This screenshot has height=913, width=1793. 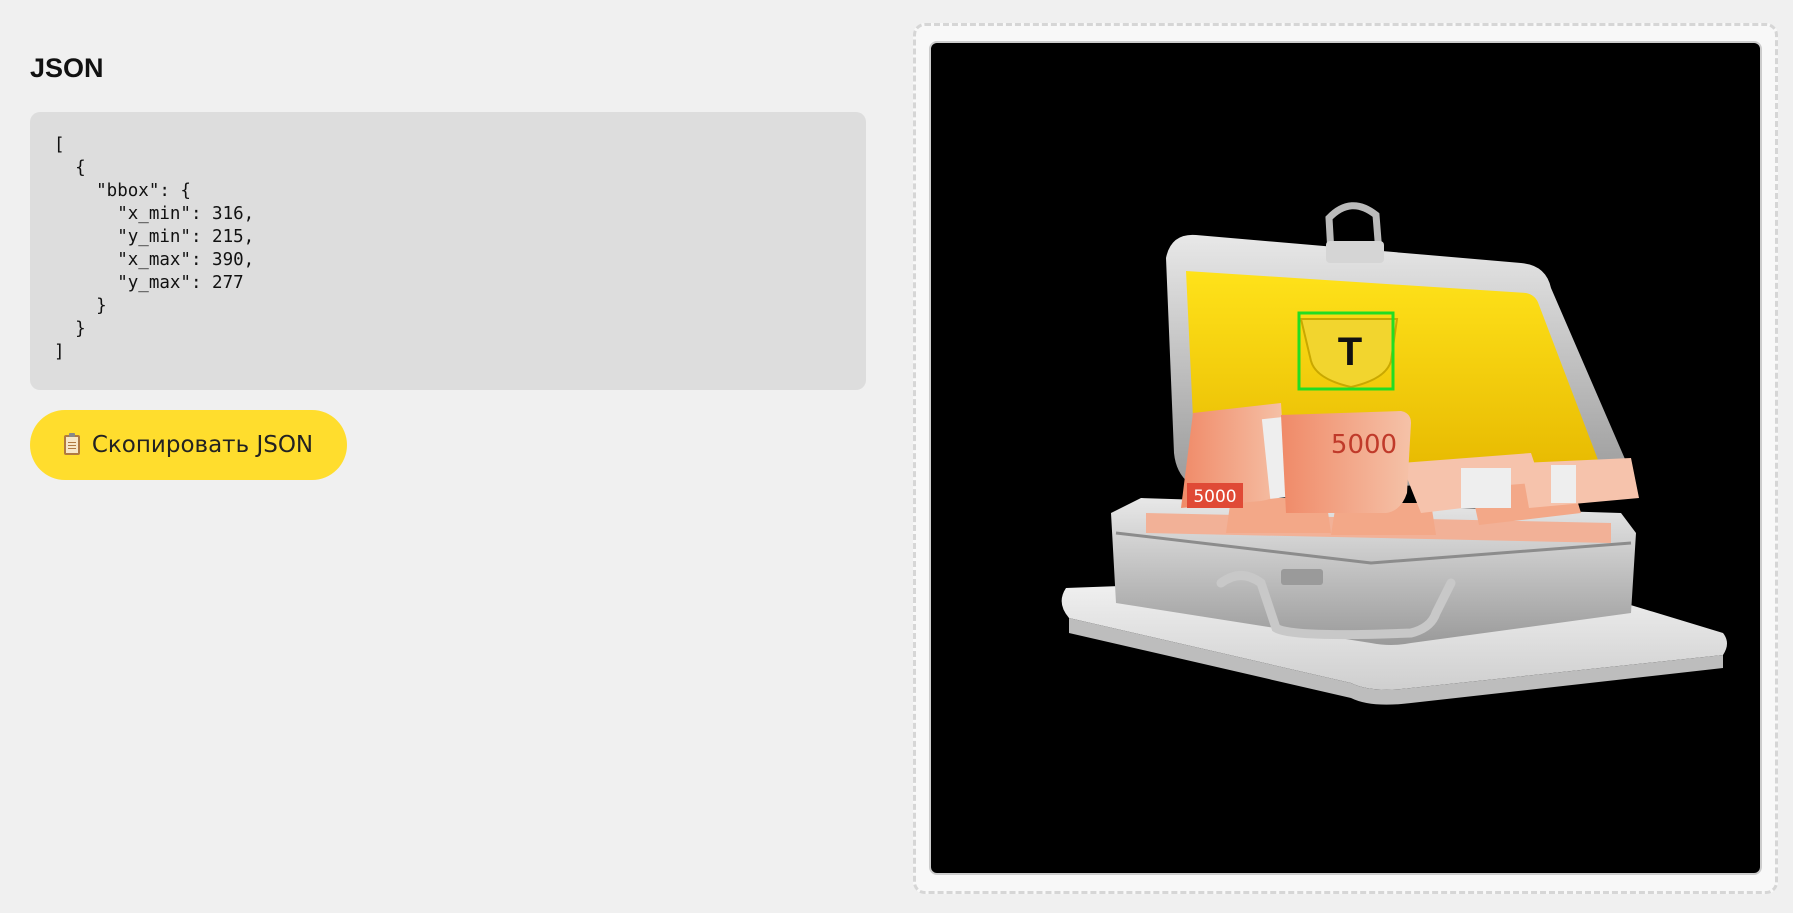 I want to click on banknote-value-2: 5000, so click(x=1364, y=445).